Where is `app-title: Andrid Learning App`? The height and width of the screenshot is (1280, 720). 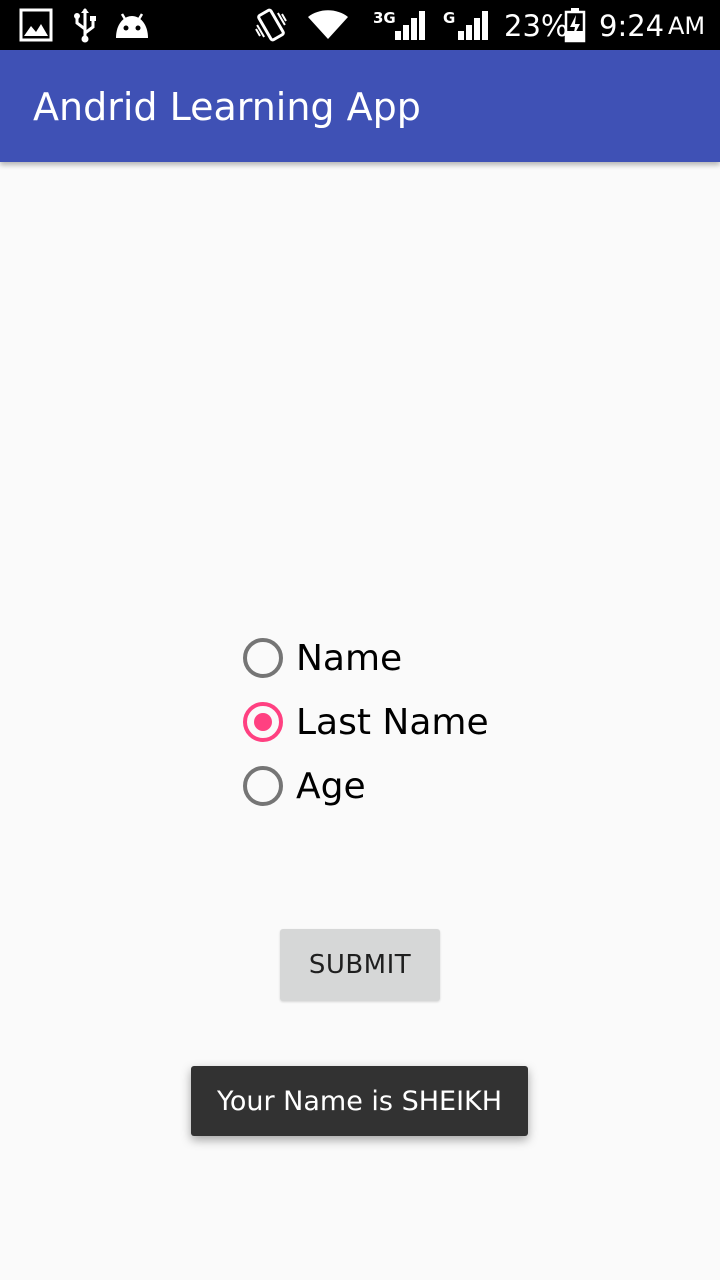
app-title: Andrid Learning App is located at coordinates (227, 107).